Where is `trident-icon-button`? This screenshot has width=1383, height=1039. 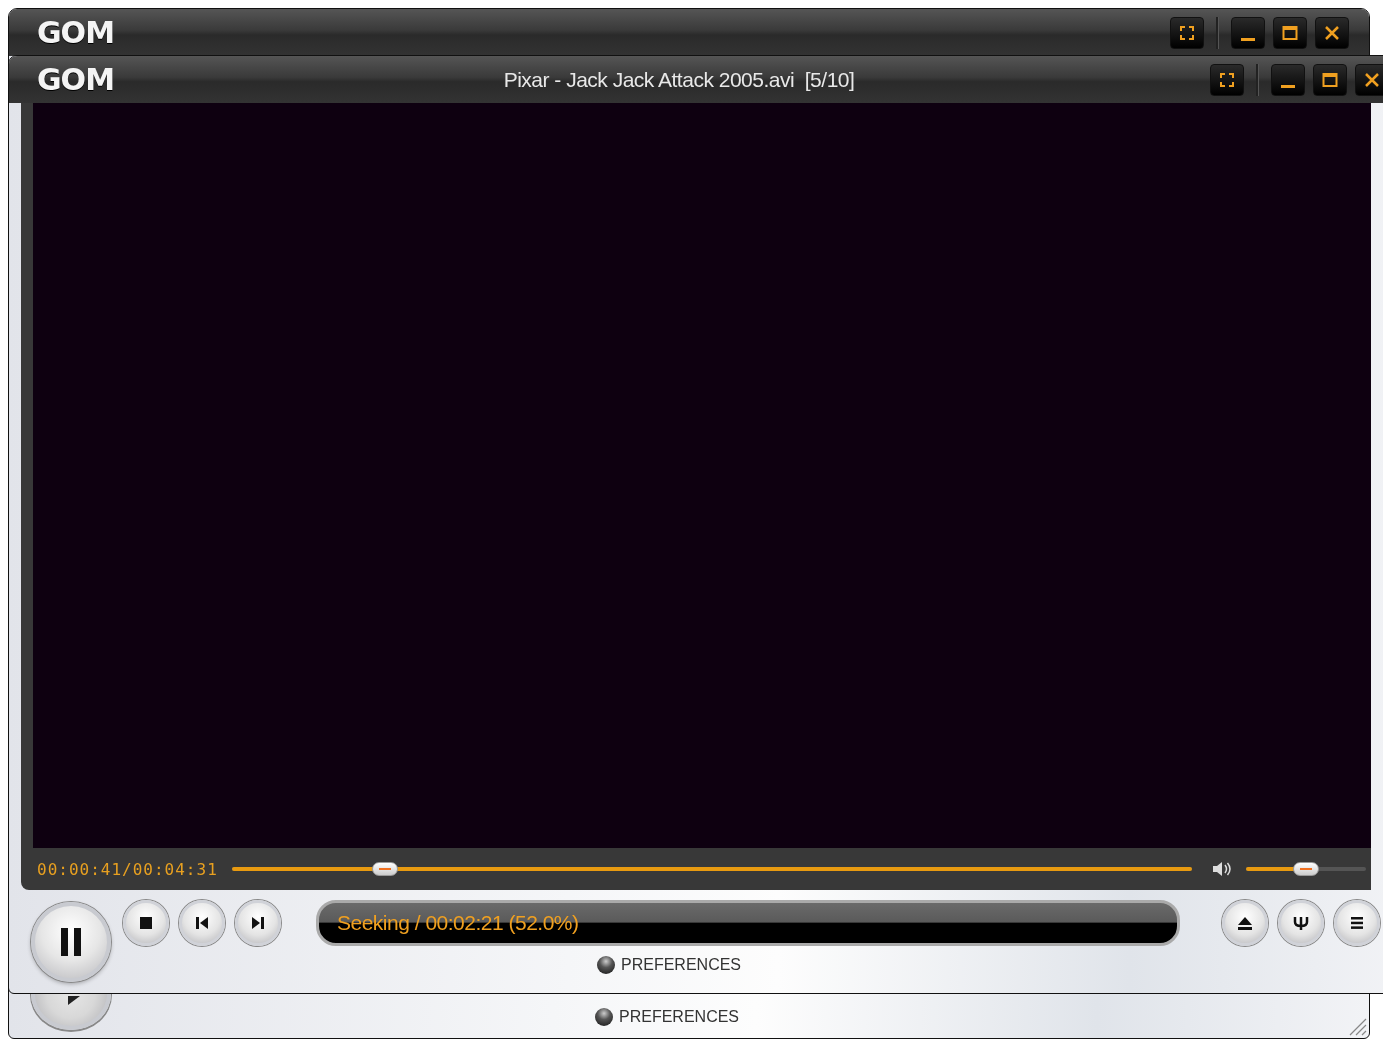 trident-icon-button is located at coordinates (1301, 923).